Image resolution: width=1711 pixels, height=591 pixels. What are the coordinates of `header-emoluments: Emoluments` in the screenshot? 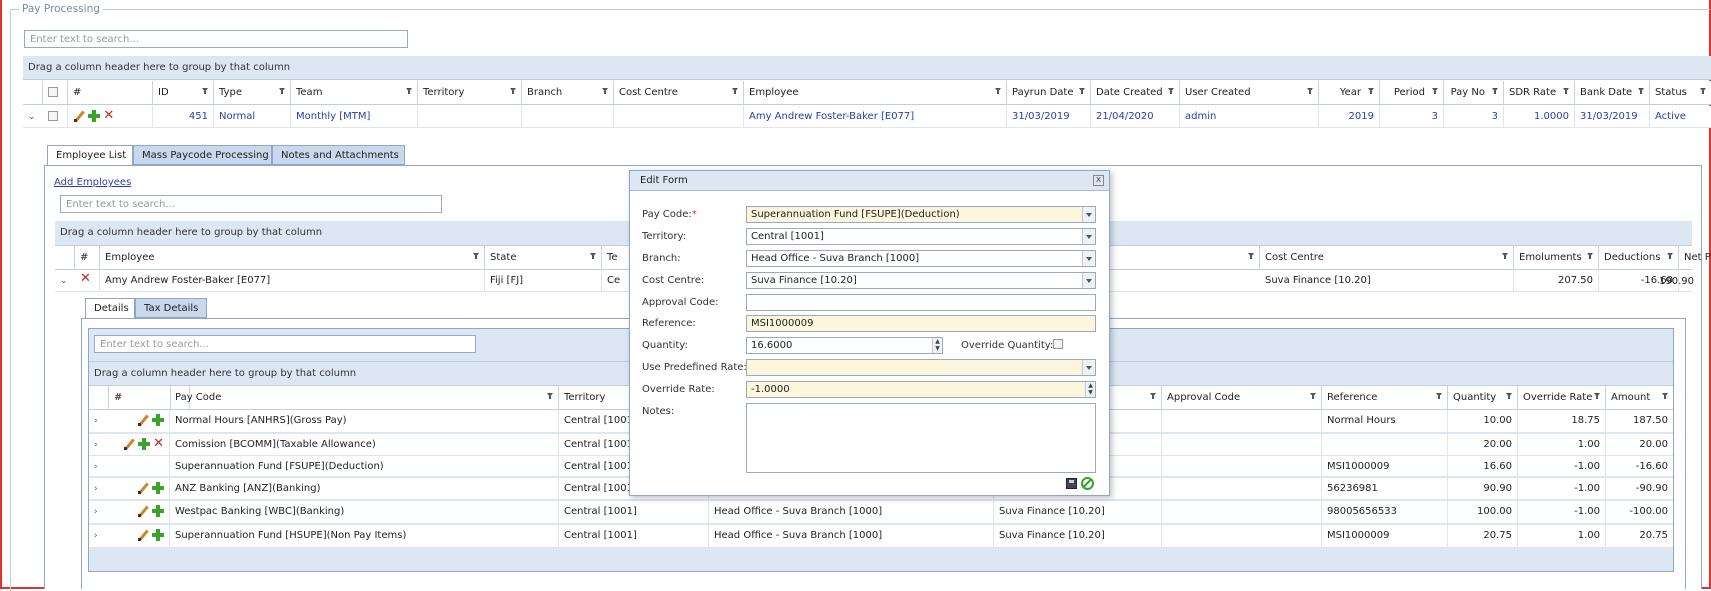 It's located at (1556, 258).